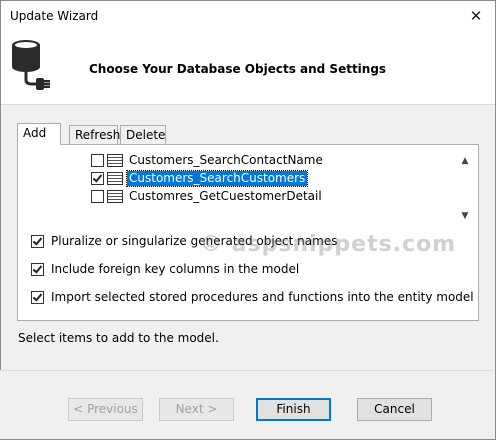 The width and height of the screenshot is (496, 440). Describe the element at coordinates (37, 269) in the screenshot. I see `foreign-keys-checkbox` at that location.